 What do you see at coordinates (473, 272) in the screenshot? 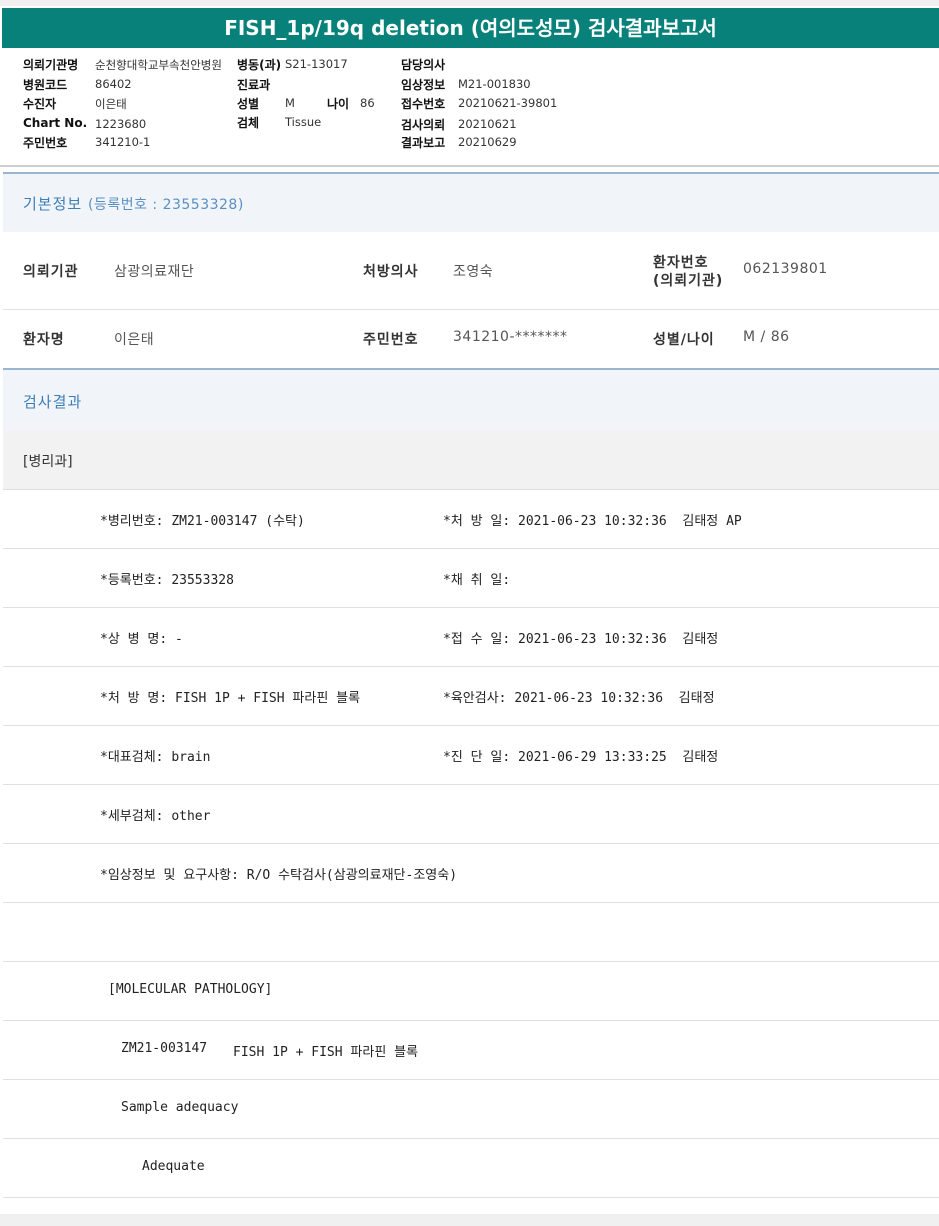
I see `prescriber-value: 조영숙` at bounding box center [473, 272].